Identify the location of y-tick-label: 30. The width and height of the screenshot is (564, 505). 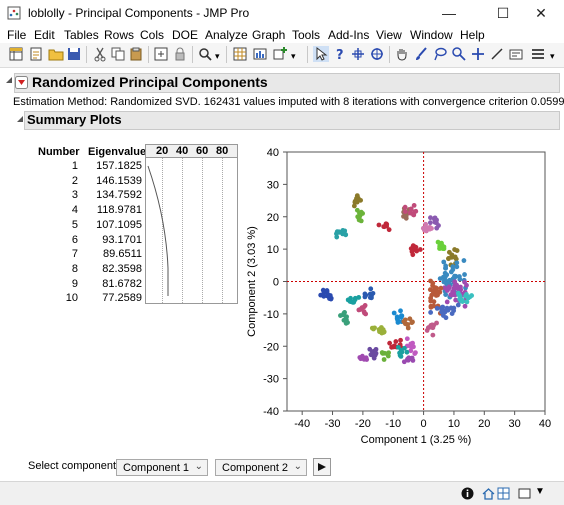
(273, 185).